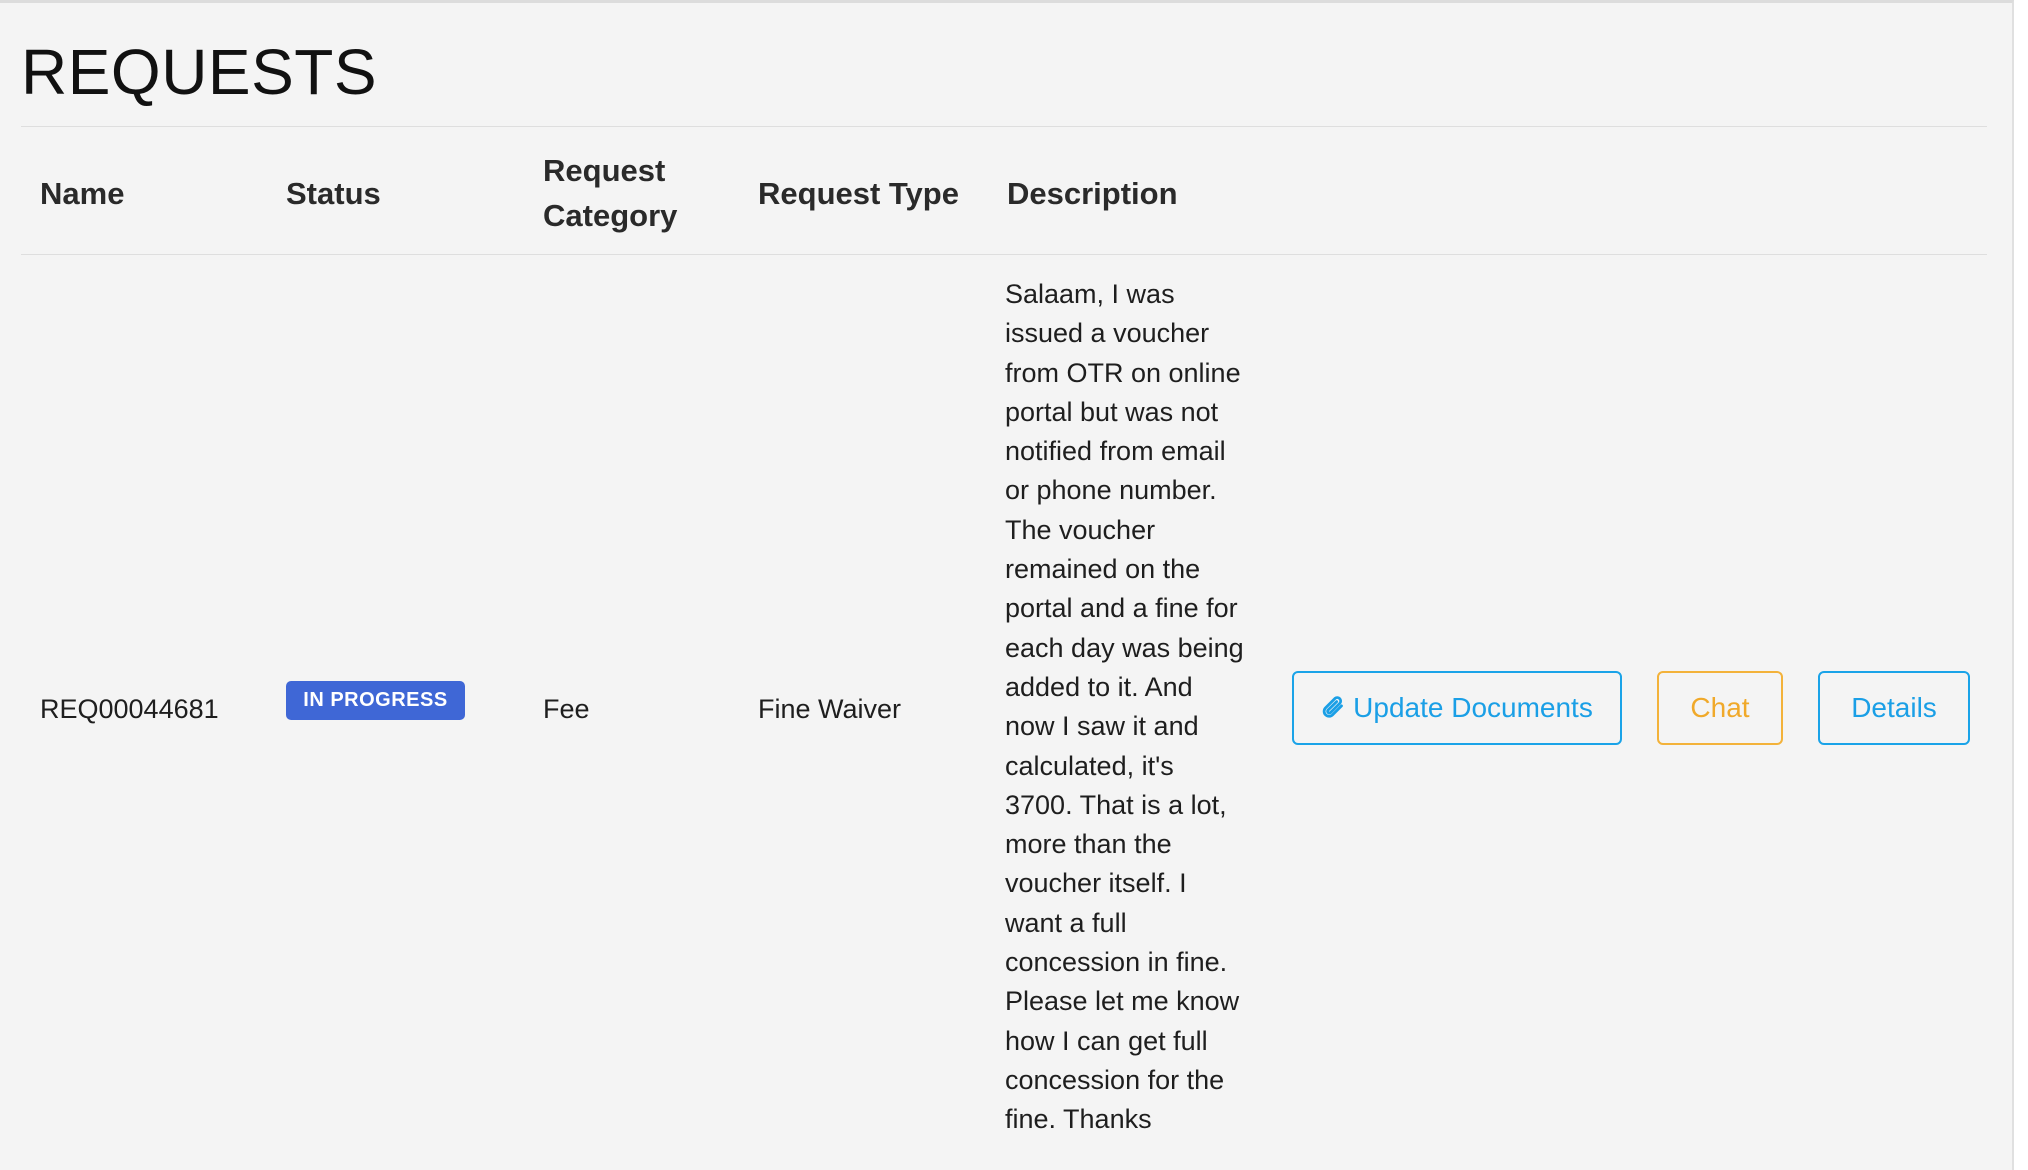 The width and height of the screenshot is (2028, 1170). What do you see at coordinates (1092, 193) in the screenshot?
I see `column-header-description: Description` at bounding box center [1092, 193].